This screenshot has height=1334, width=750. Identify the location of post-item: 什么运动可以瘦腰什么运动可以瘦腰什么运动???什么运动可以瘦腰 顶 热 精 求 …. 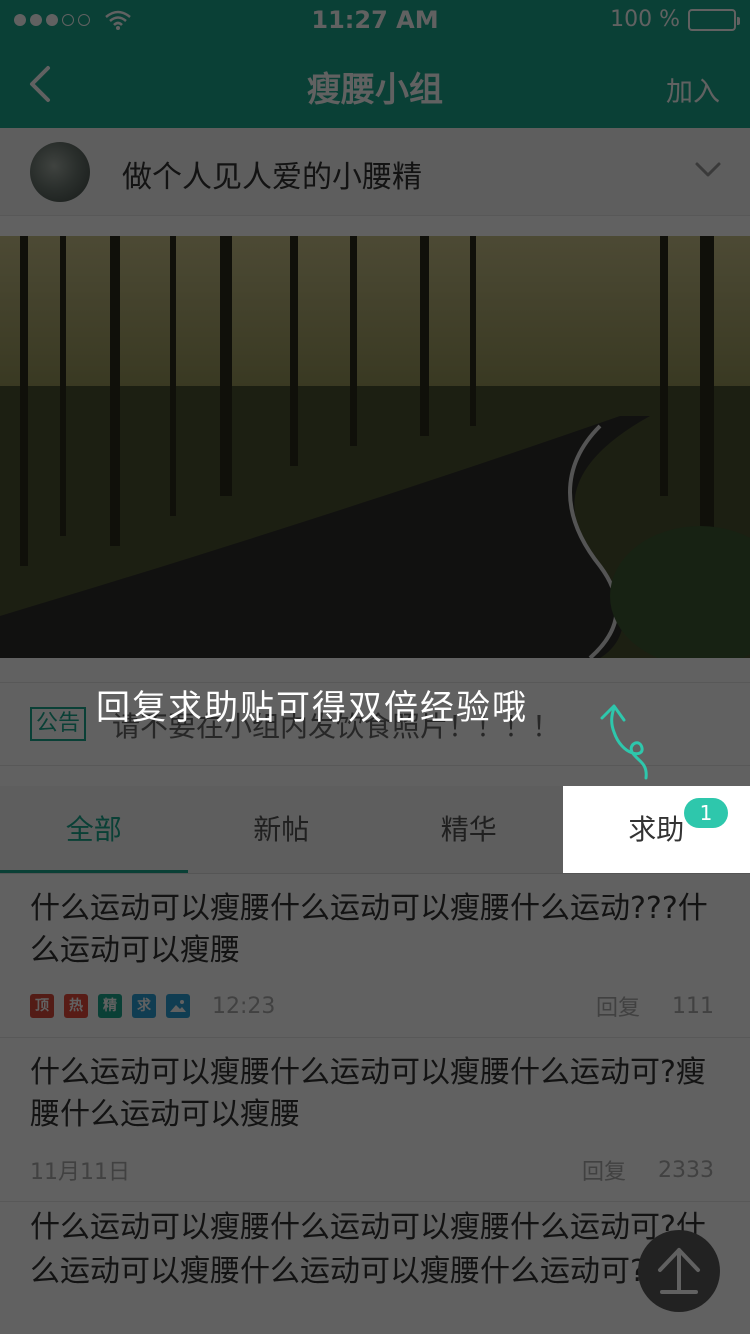
(375, 956).